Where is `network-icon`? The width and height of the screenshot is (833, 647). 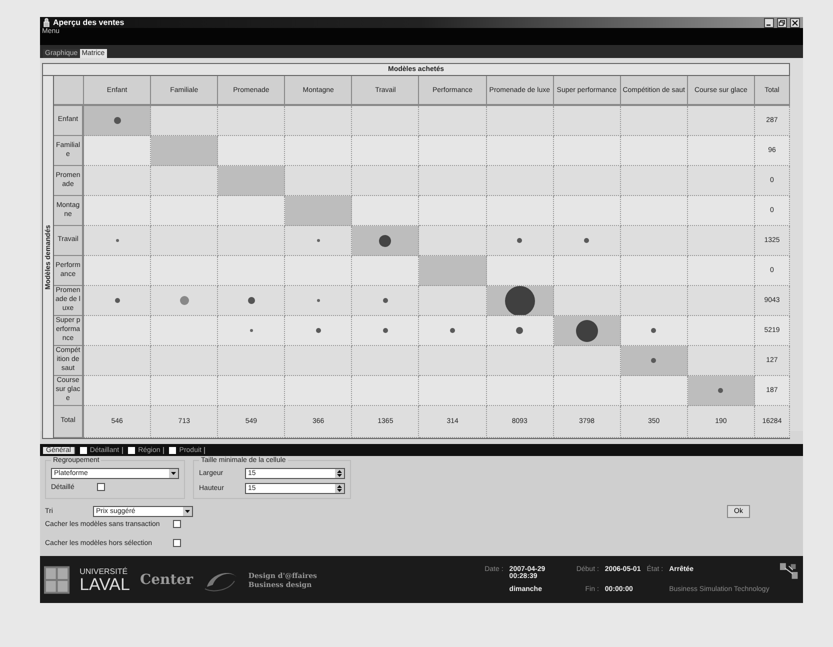
network-icon is located at coordinates (789, 571).